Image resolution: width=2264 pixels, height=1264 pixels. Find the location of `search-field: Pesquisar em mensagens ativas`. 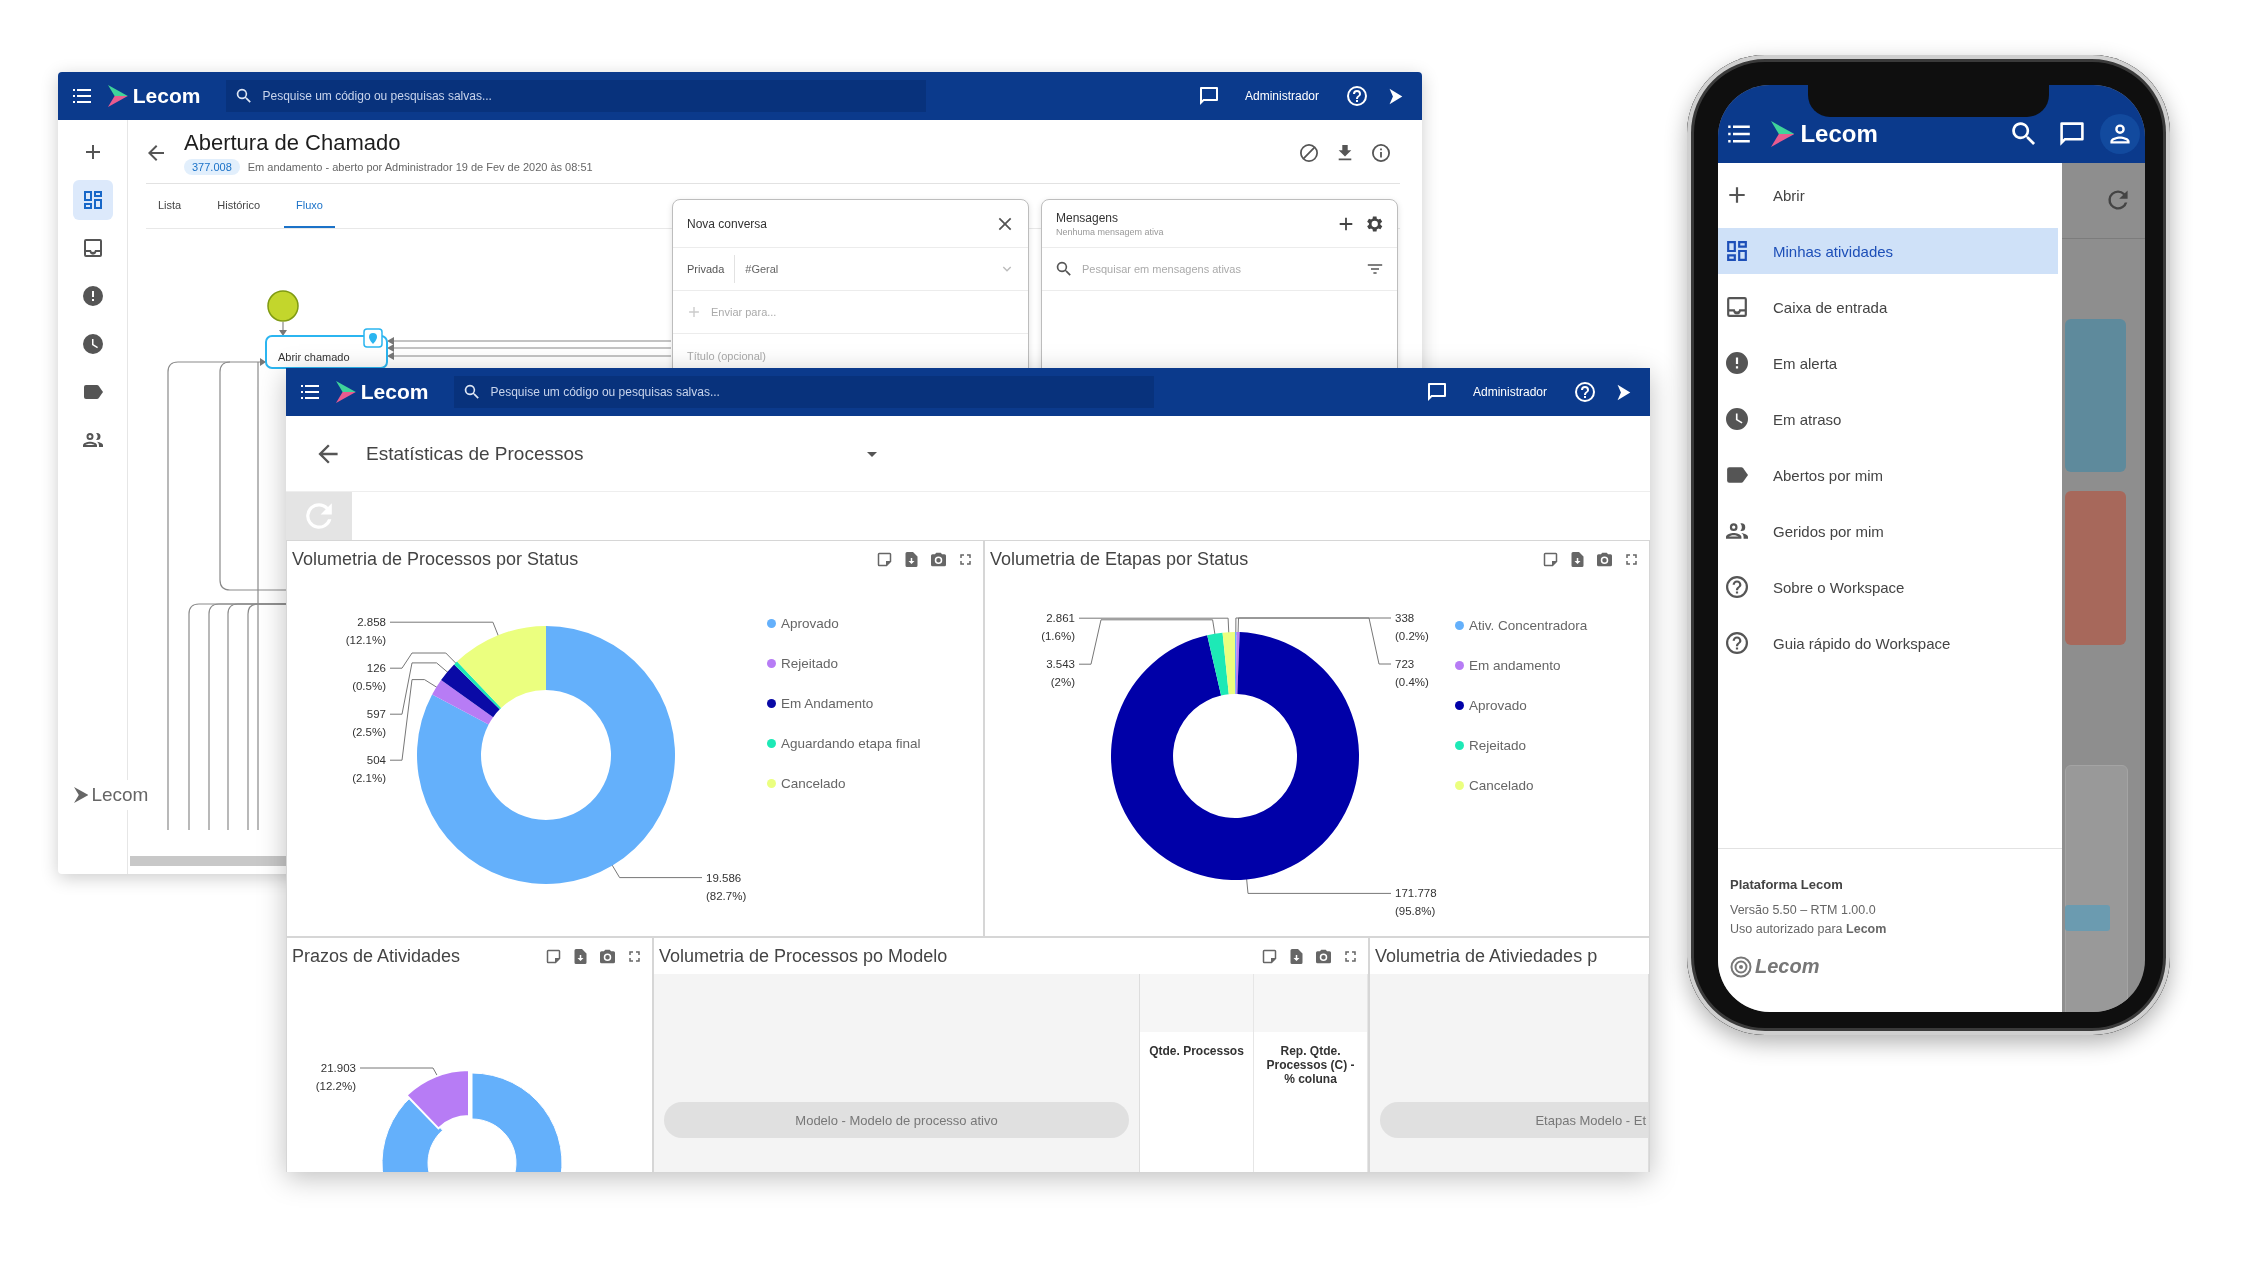

search-field: Pesquisar em mensagens ativas is located at coordinates (1219, 269).